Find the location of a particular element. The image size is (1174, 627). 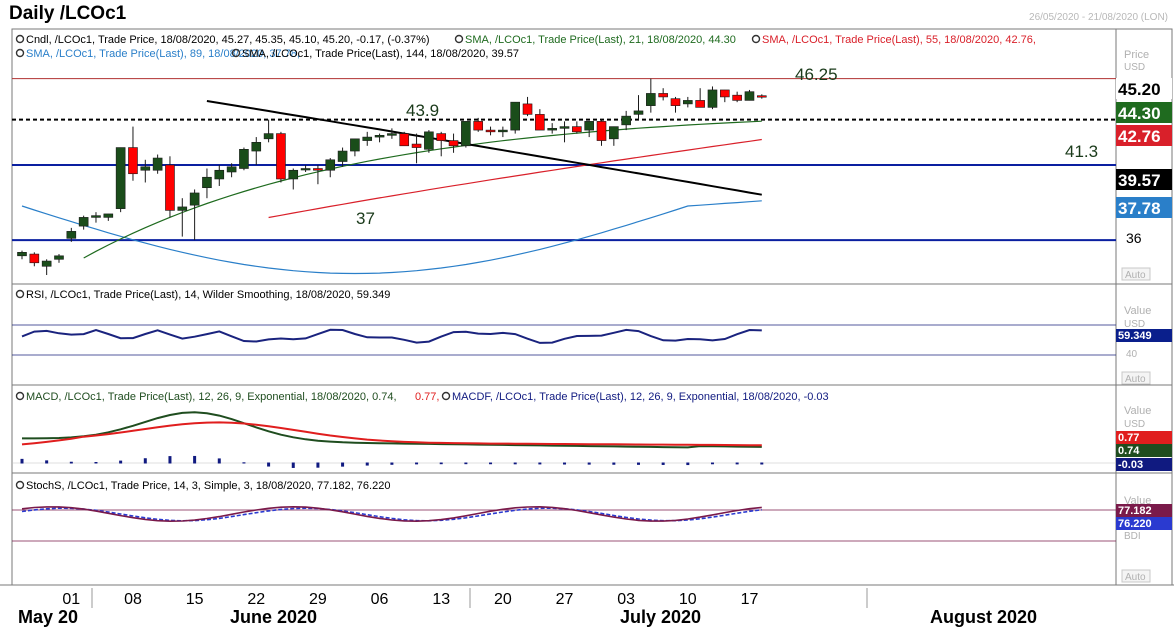

price-tag-text-sma144: 39.57 is located at coordinates (1139, 180).